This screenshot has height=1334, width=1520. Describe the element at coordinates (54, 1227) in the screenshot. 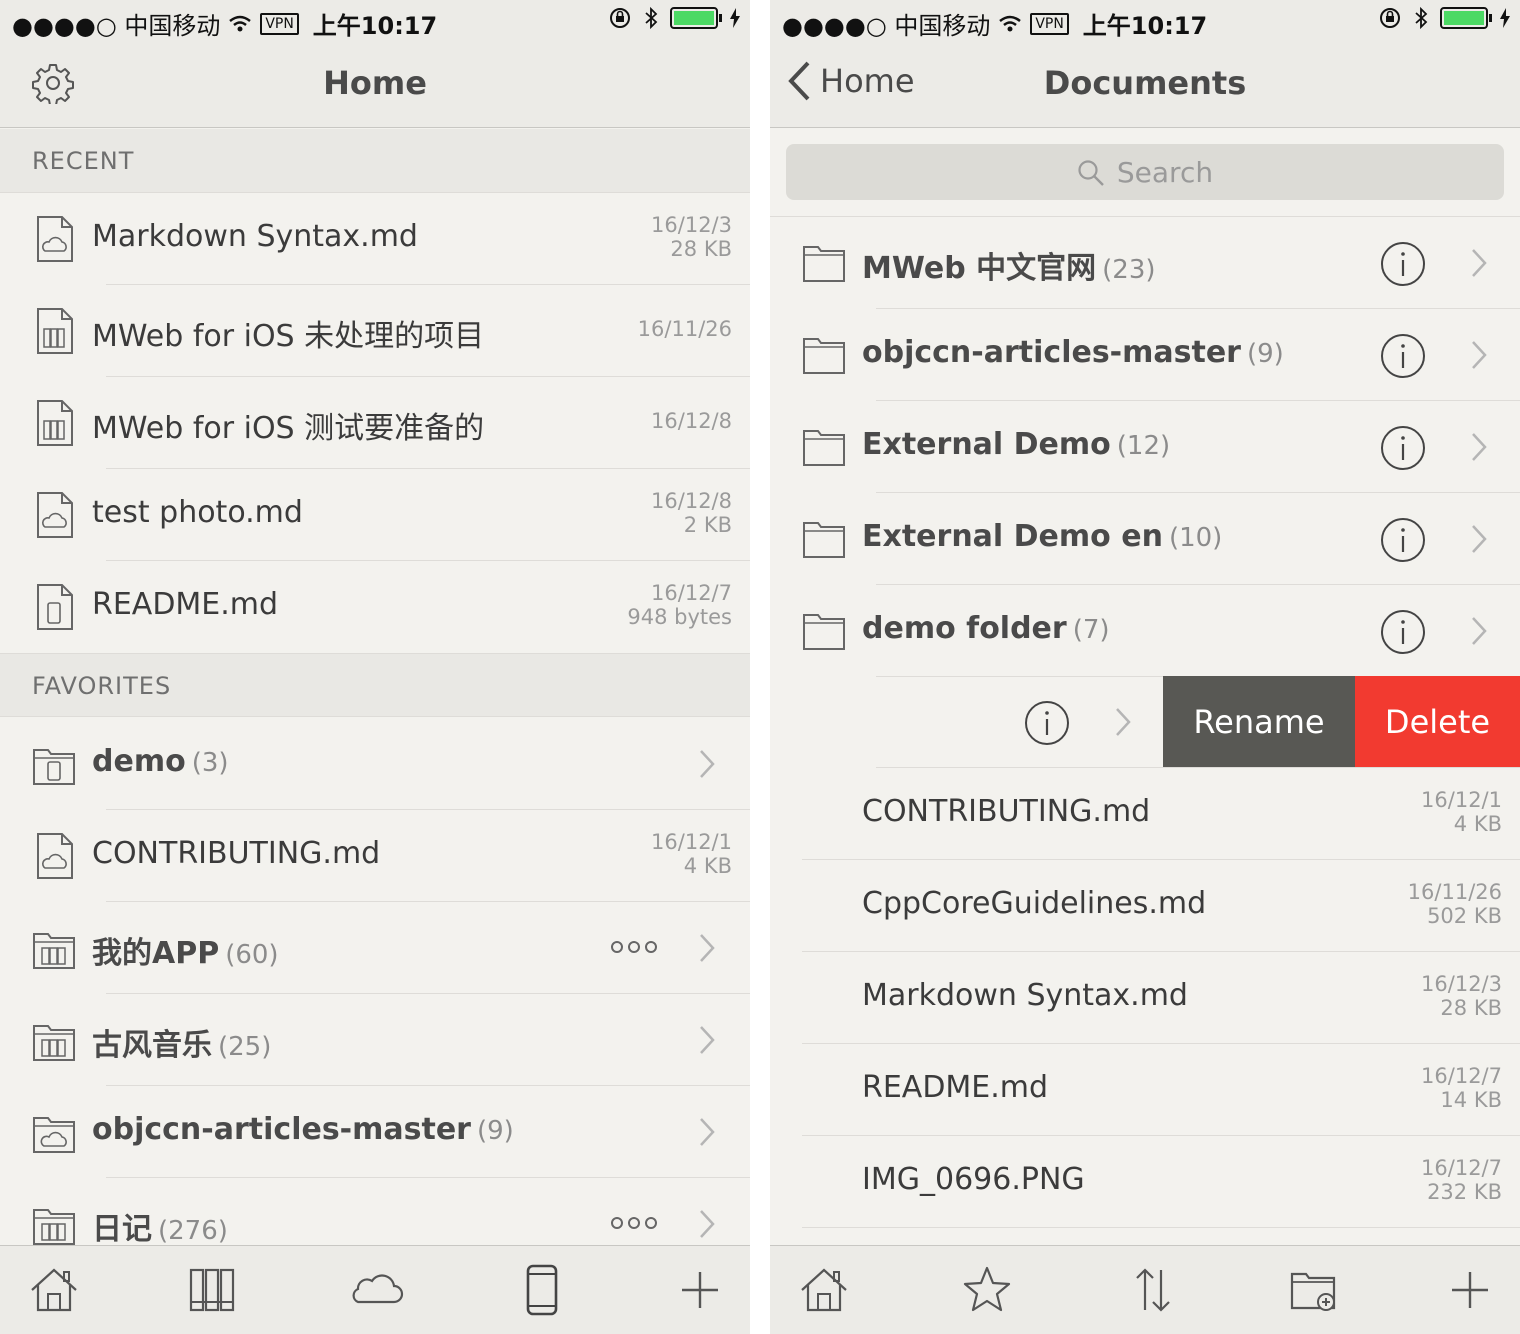

I see `library-folder-icon` at that location.